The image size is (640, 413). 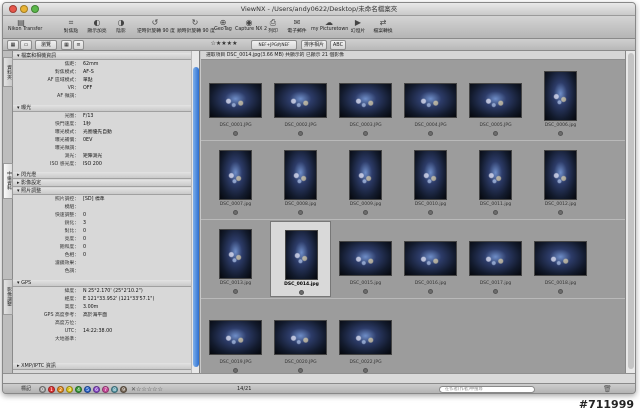 I want to click on thumbnail: DSC_0002.JPG, so click(x=300, y=101).